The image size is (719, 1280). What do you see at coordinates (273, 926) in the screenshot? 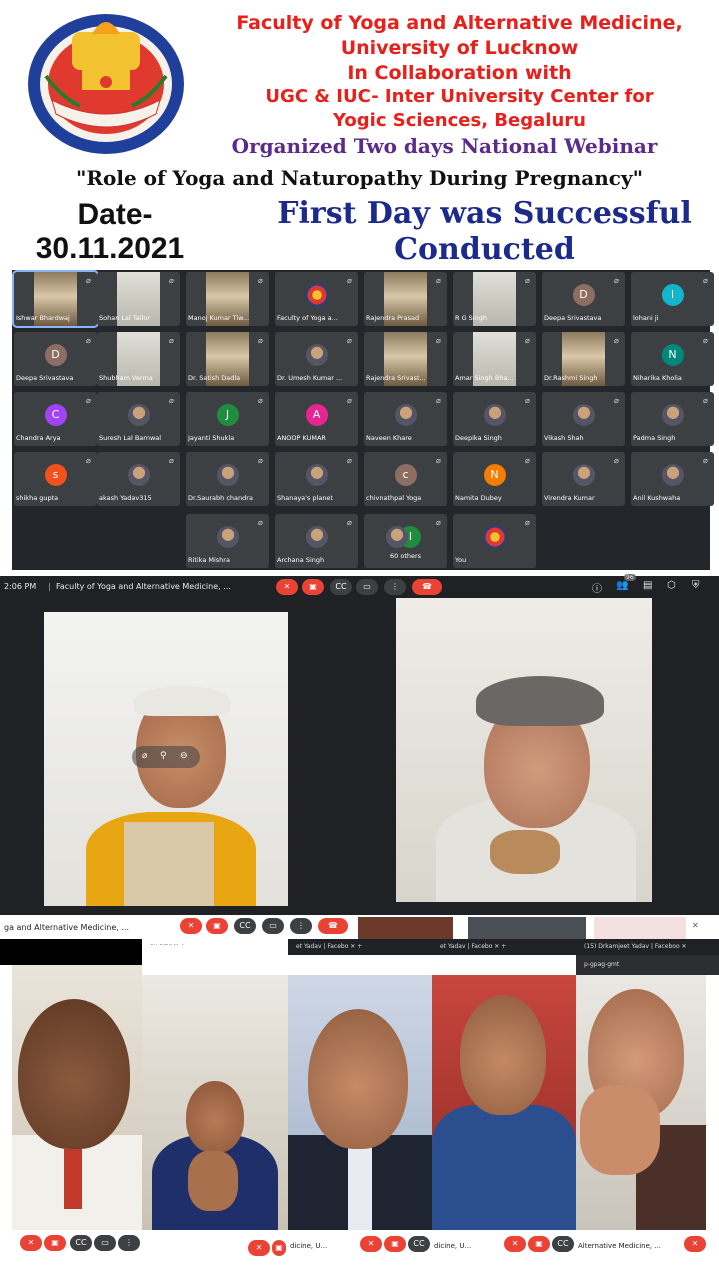
I see `present-button-2: ▭` at bounding box center [273, 926].